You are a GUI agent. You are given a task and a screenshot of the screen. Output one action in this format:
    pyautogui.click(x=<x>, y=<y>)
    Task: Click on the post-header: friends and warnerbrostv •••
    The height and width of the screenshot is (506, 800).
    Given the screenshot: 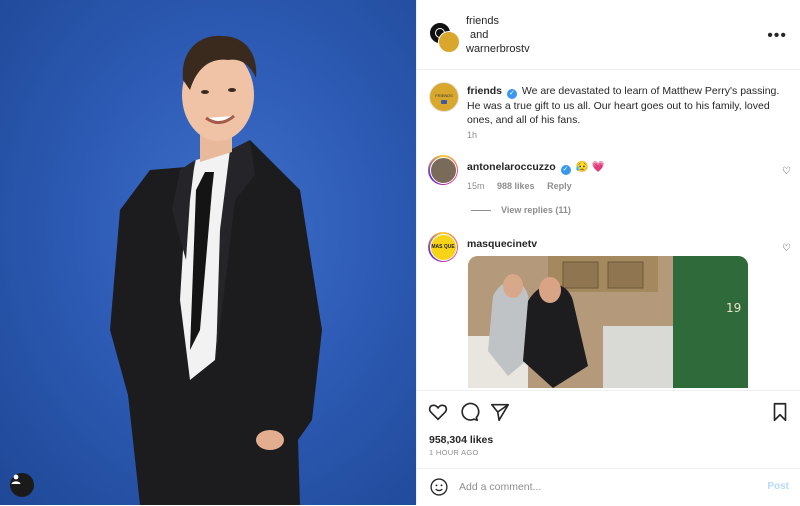 What is the action you would take?
    pyautogui.click(x=608, y=35)
    